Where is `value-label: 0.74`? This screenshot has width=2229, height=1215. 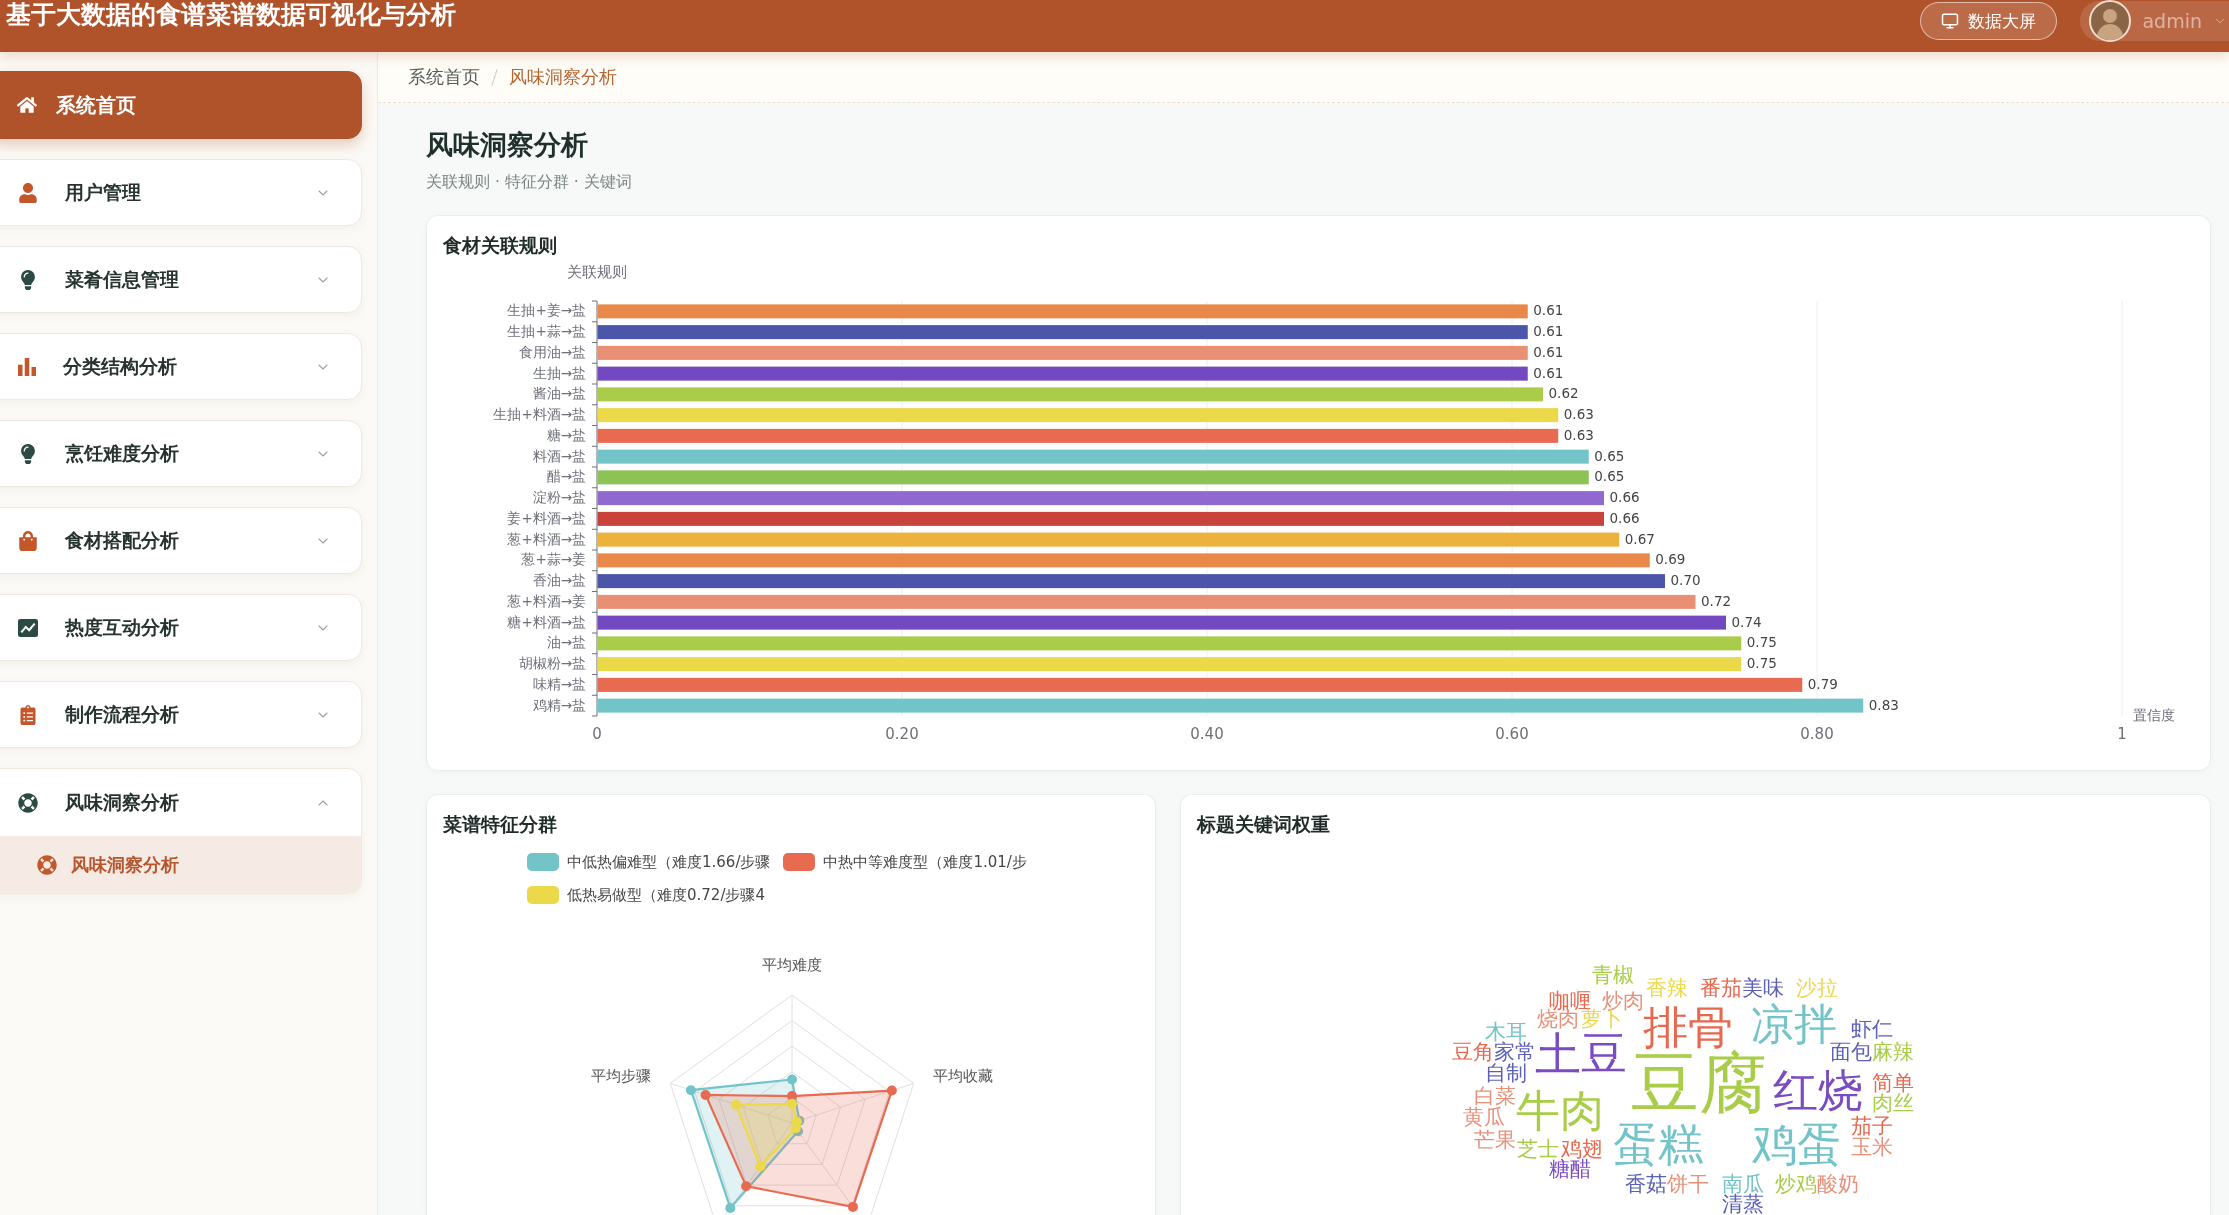 value-label: 0.74 is located at coordinates (1746, 621).